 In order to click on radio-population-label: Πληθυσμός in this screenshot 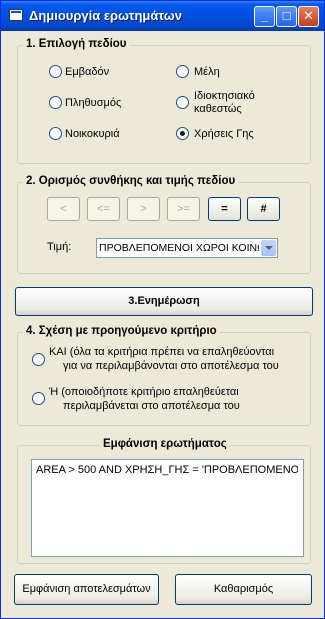, I will do `click(93, 103)`.